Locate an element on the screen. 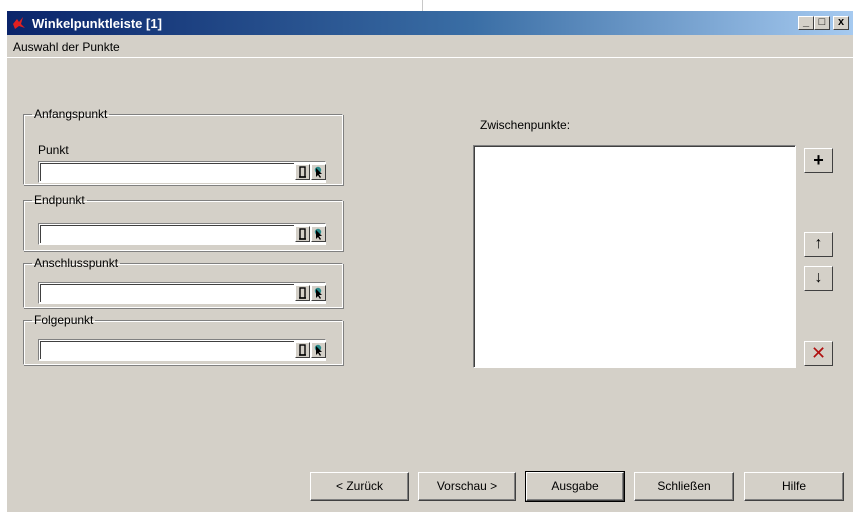 The image size is (853, 512). group-endpunkt: Endpunkt is located at coordinates (183, 222).